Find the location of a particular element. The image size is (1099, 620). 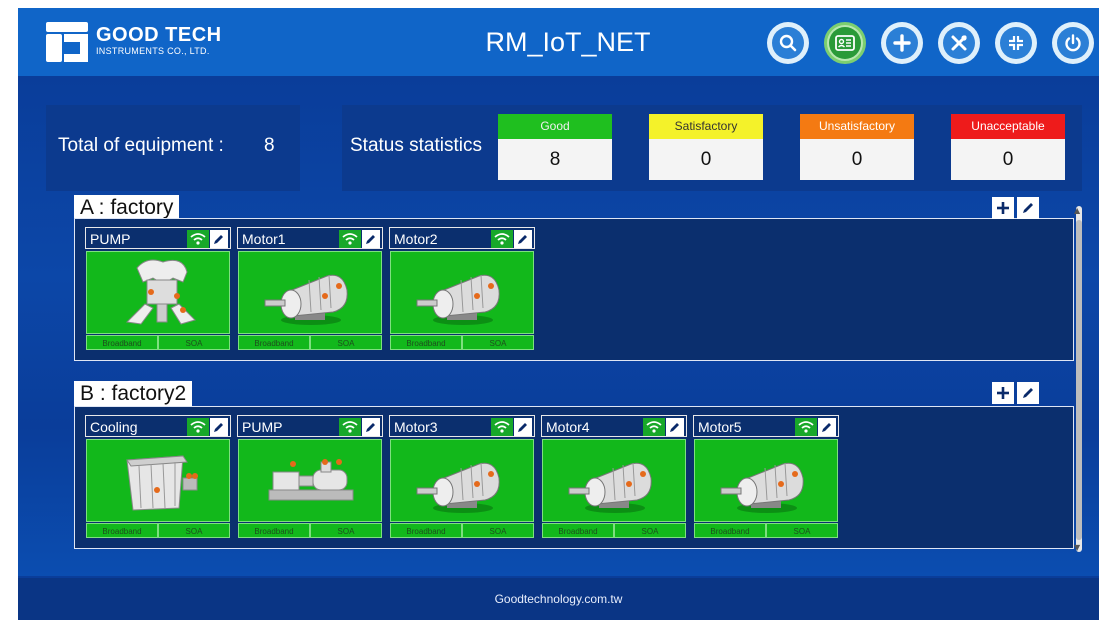

collapse-button is located at coordinates (1016, 43).